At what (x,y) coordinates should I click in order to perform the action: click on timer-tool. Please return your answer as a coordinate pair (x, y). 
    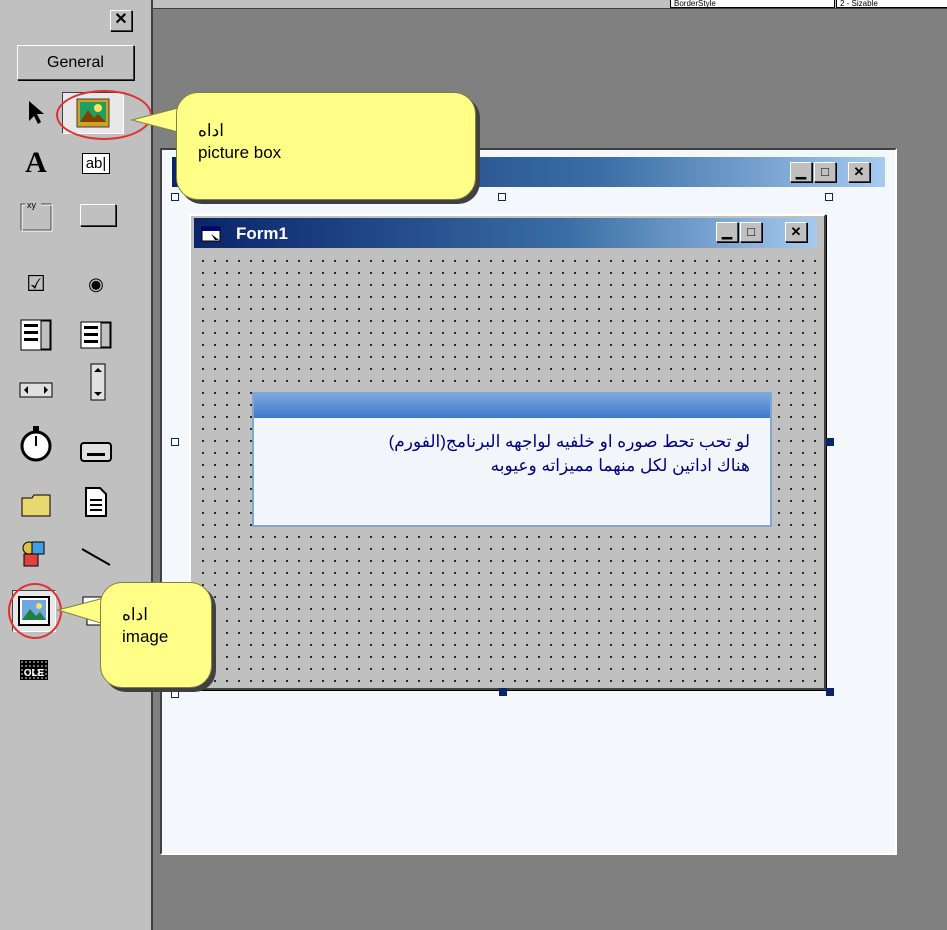
    Looking at the image, I should click on (36, 444).